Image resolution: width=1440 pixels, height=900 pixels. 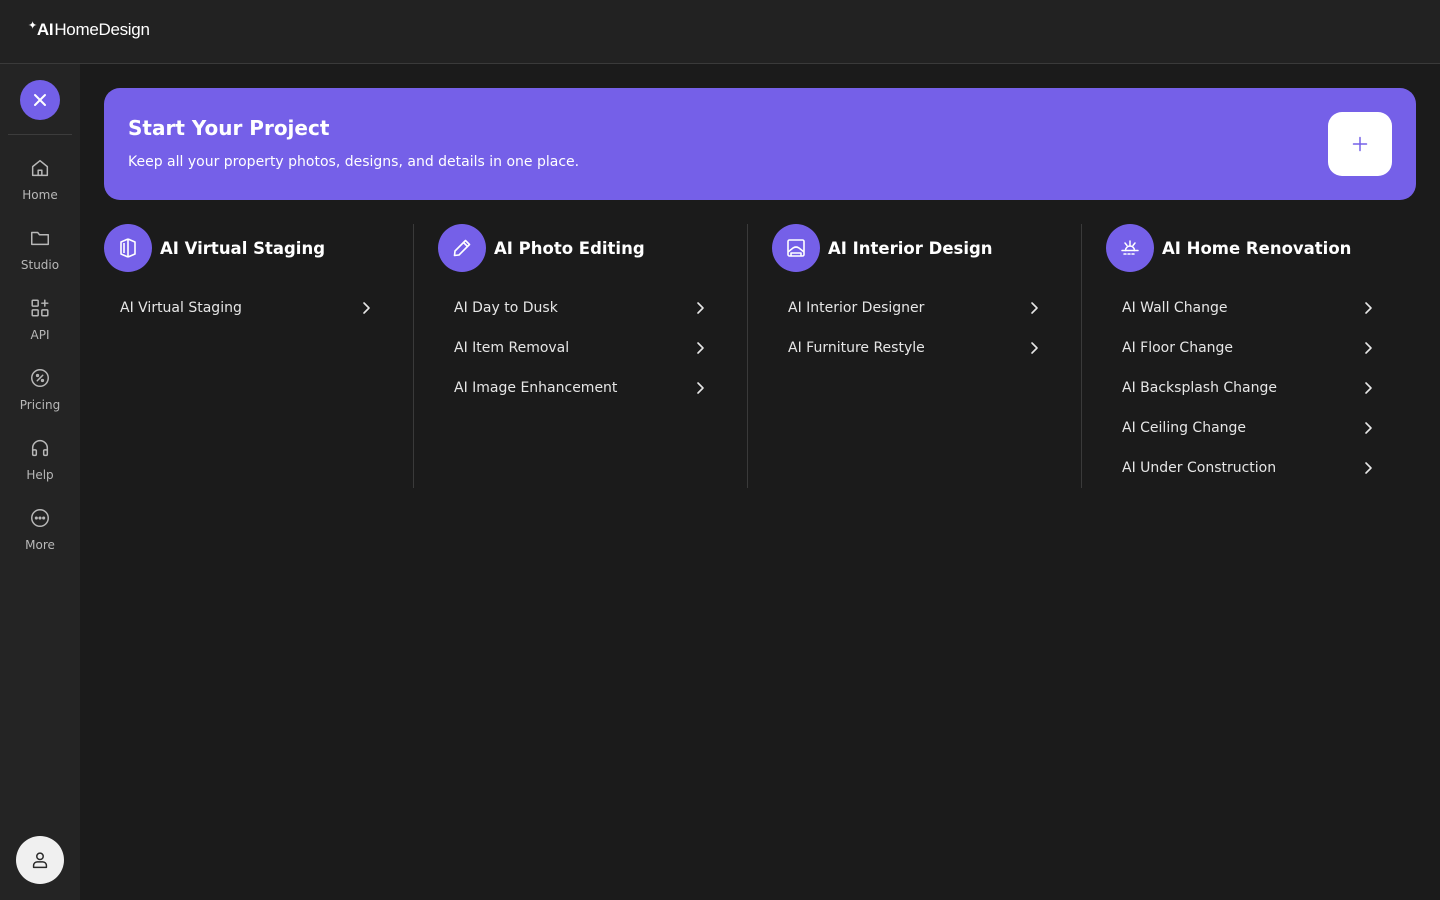 I want to click on menu-item-label: AI Day to Dusk, so click(x=506, y=308).